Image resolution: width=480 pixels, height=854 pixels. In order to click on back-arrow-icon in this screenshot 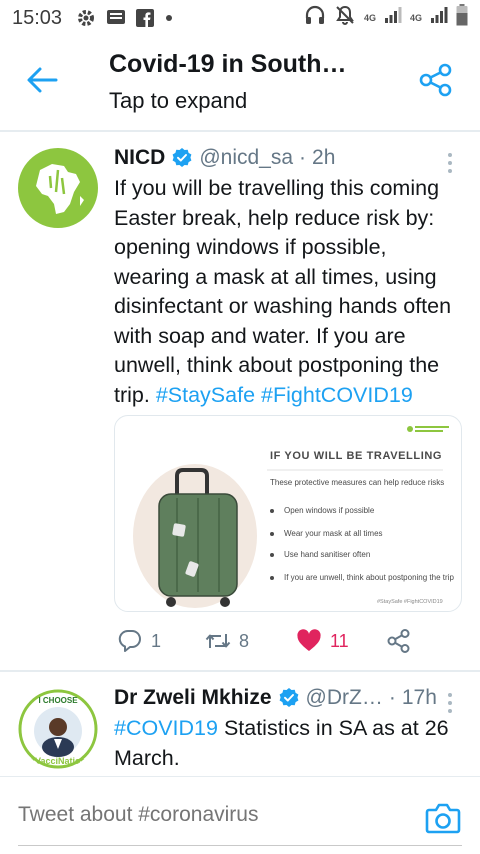, I will do `click(42, 80)`.